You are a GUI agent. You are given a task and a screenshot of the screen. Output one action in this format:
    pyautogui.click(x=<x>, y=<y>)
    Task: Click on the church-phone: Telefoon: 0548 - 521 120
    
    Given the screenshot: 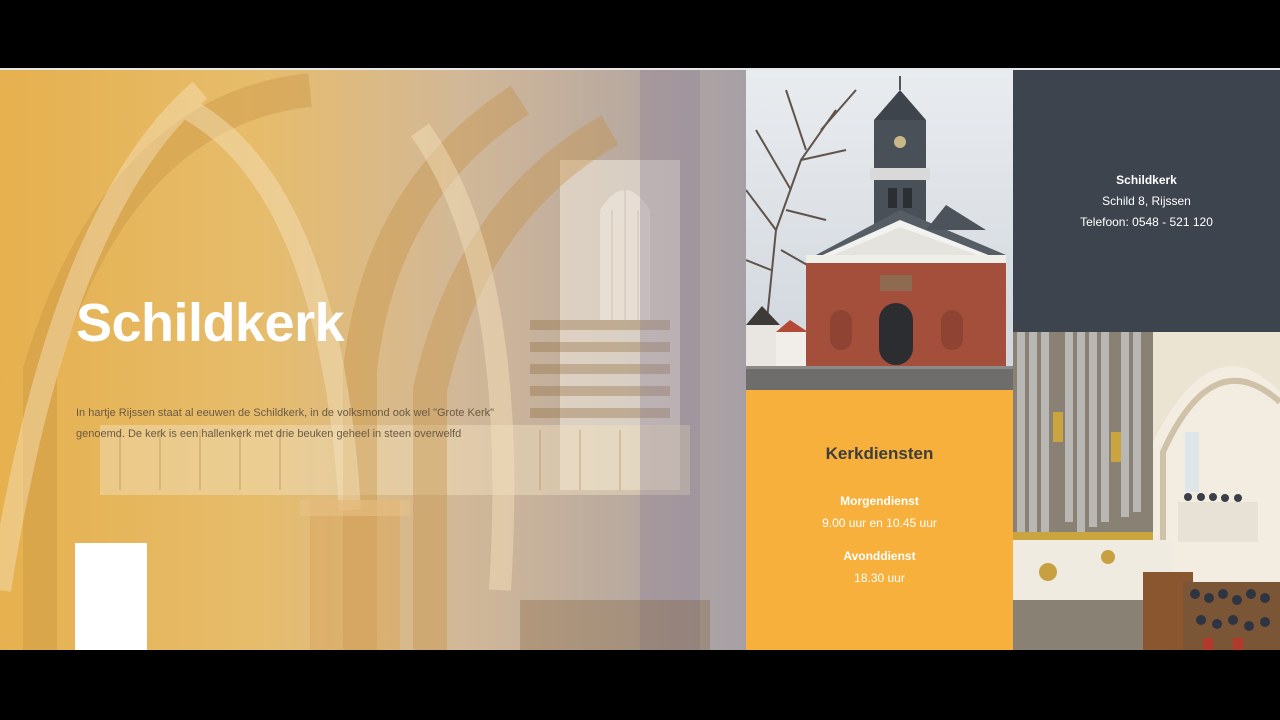 What is the action you would take?
    pyautogui.click(x=1146, y=221)
    